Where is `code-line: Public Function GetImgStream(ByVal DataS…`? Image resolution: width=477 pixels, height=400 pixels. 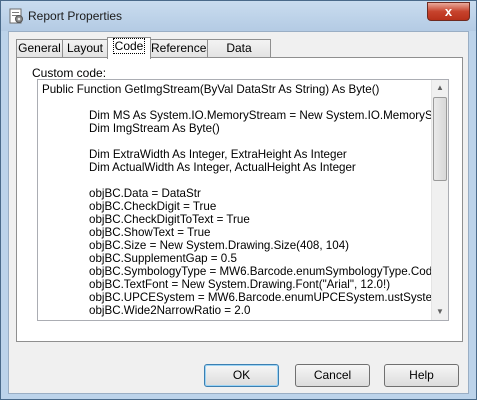
code-line: Public Function GetImgStream(ByVal DataS… is located at coordinates (211, 89).